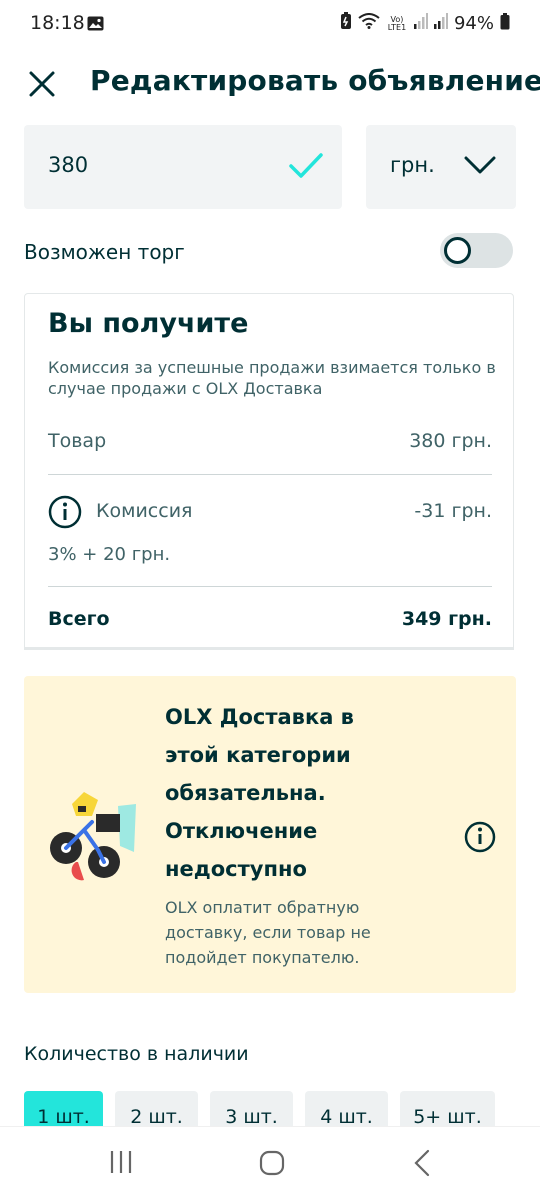 Image resolution: width=540 pixels, height=1201 pixels. What do you see at coordinates (480, 167) in the screenshot?
I see `chevron-down-icon` at bounding box center [480, 167].